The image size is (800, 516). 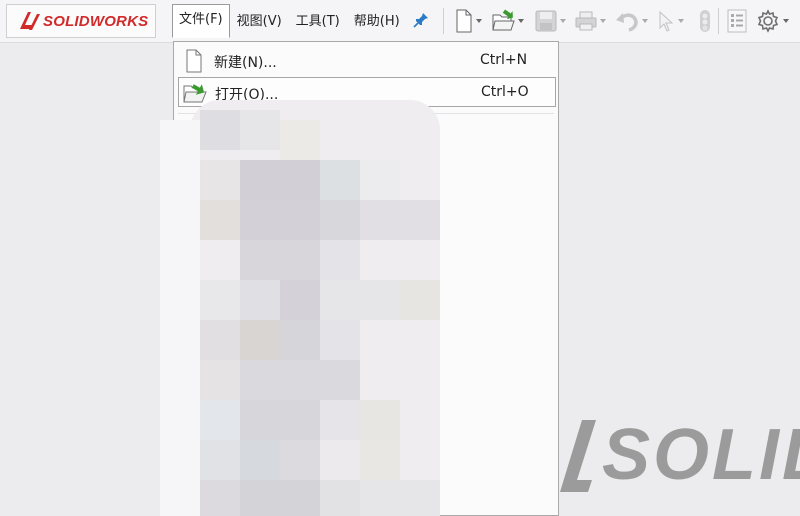 What do you see at coordinates (627, 22) in the screenshot?
I see `undo-icon` at bounding box center [627, 22].